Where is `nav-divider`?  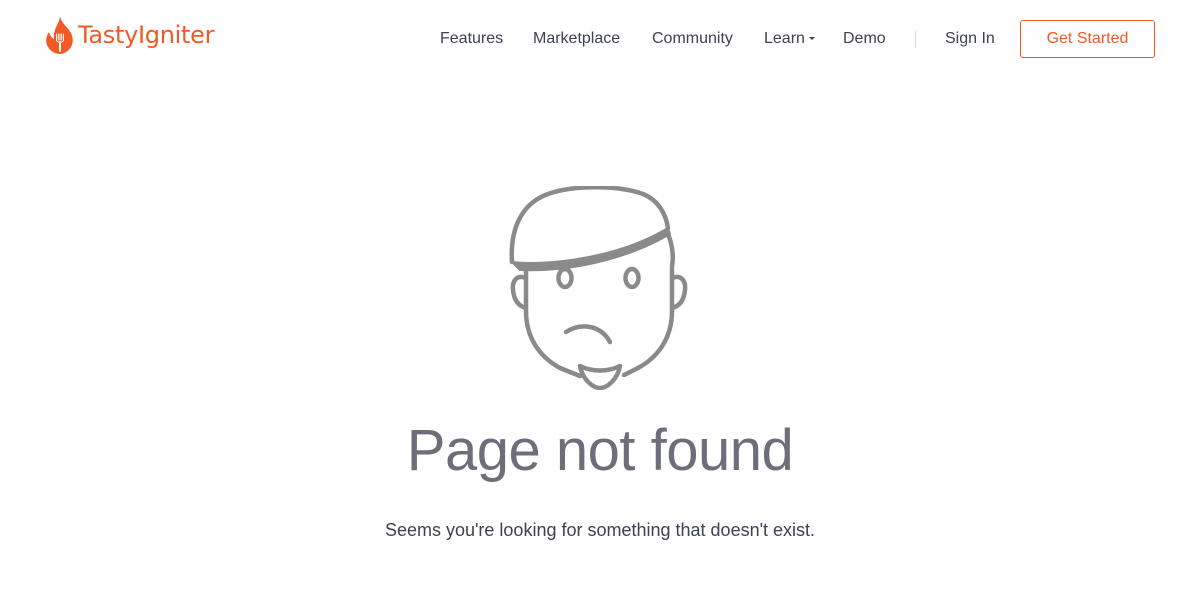
nav-divider is located at coordinates (915, 39).